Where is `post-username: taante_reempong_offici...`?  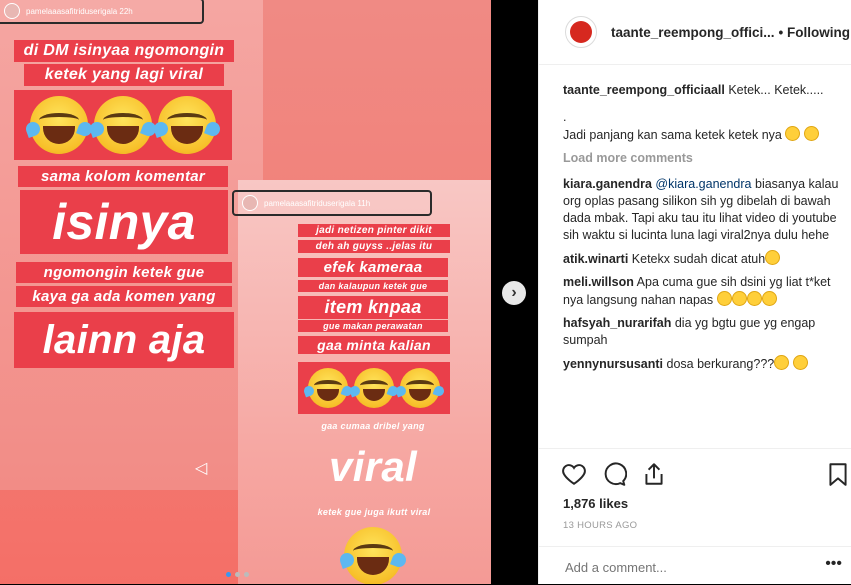
post-username: taante_reempong_offici... is located at coordinates (693, 32).